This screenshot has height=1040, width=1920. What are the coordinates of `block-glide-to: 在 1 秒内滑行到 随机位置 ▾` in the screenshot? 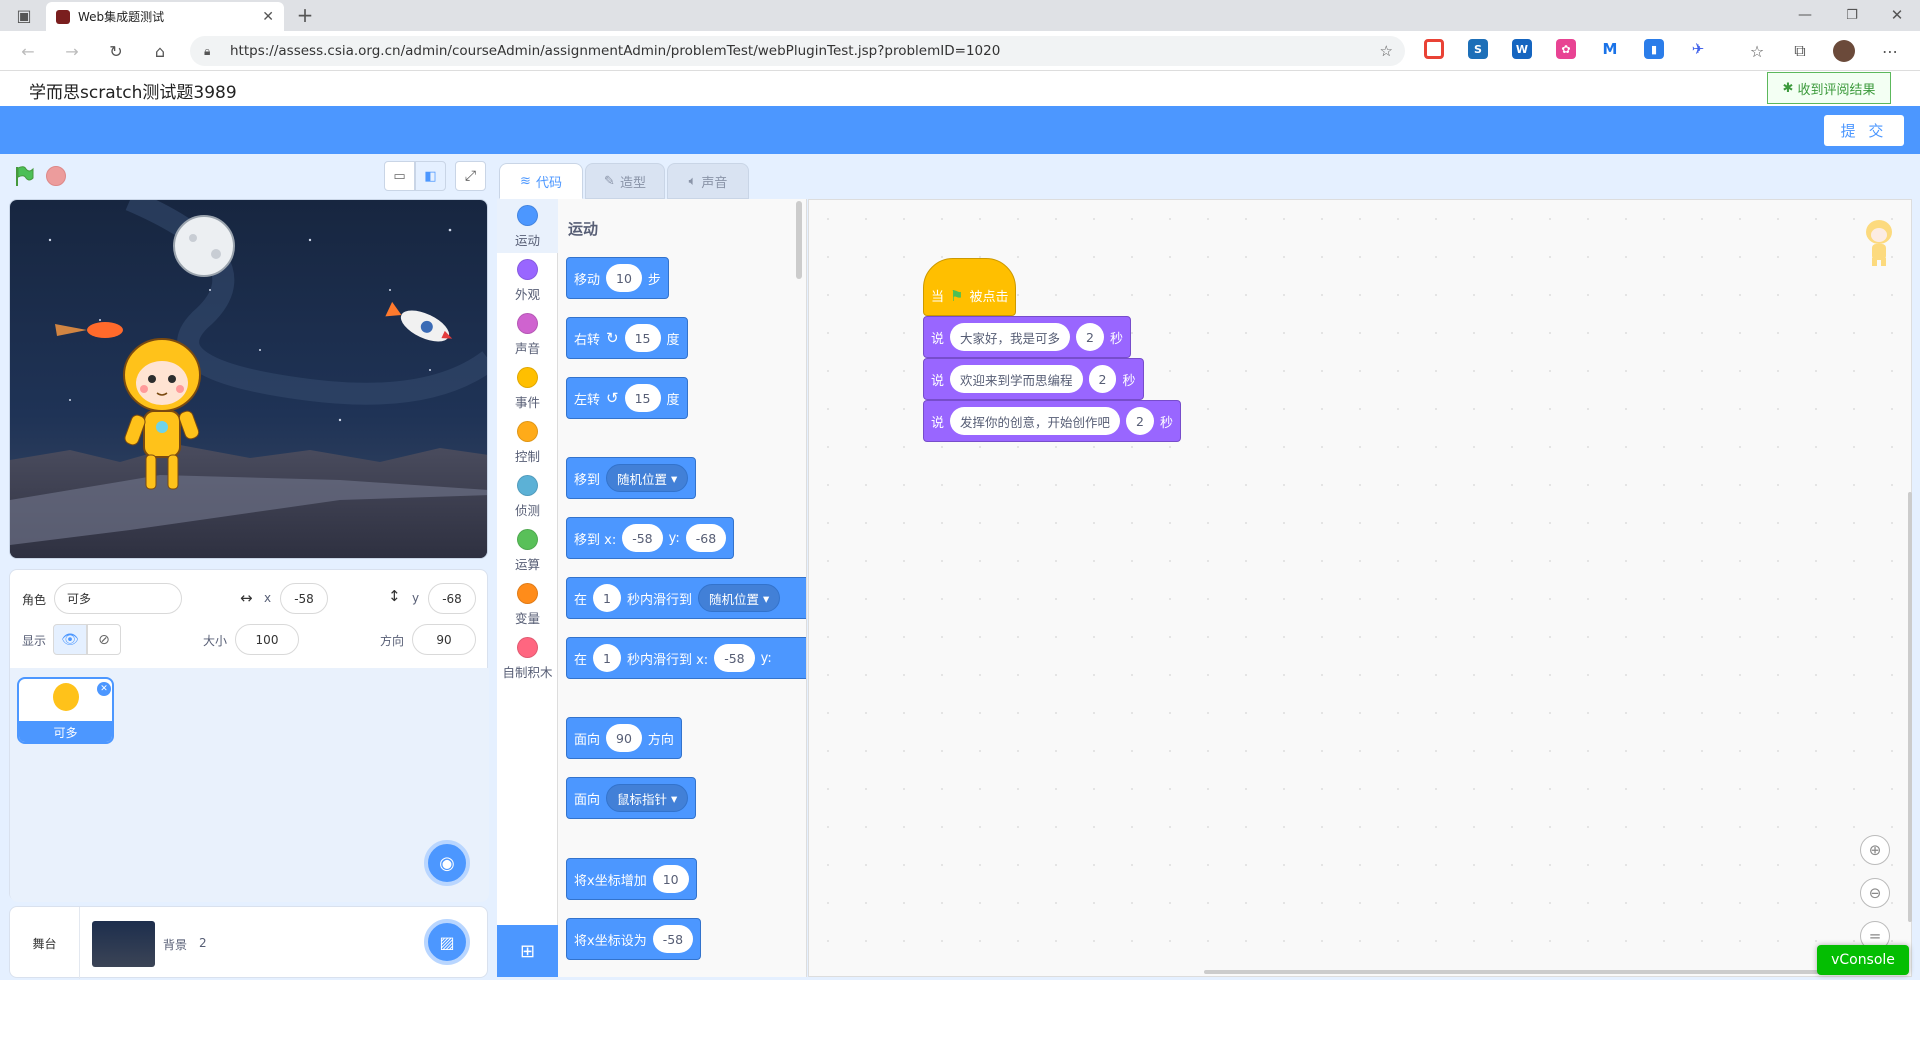 It's located at (686, 598).